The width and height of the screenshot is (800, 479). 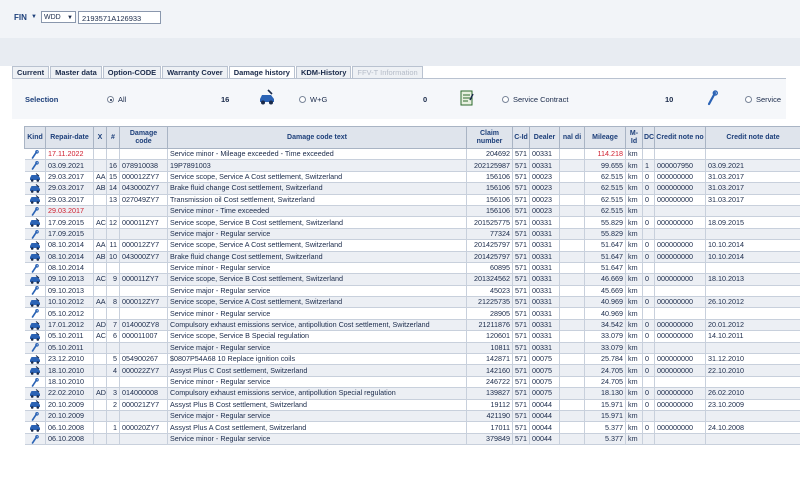 I want to click on col-c-id: C-Id, so click(x=521, y=137).